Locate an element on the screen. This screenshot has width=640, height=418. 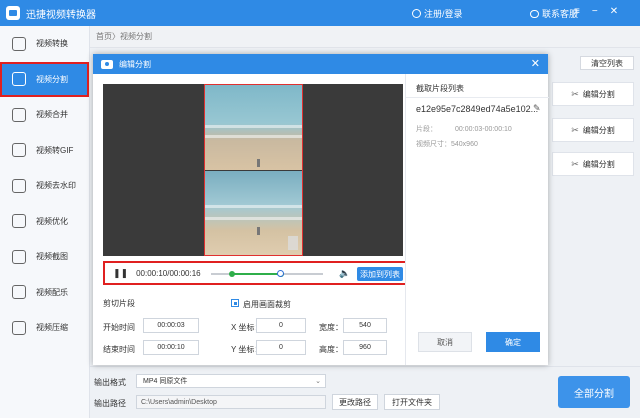
sidebar-item-video-gif: 视频转GIF is located at coordinates (44, 151).